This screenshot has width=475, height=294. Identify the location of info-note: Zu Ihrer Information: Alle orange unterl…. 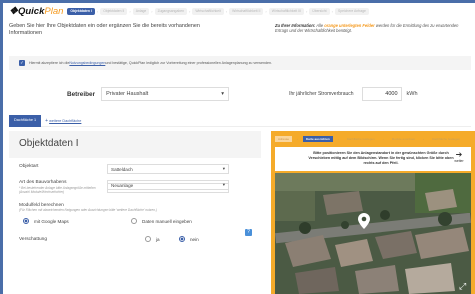
(373, 28).